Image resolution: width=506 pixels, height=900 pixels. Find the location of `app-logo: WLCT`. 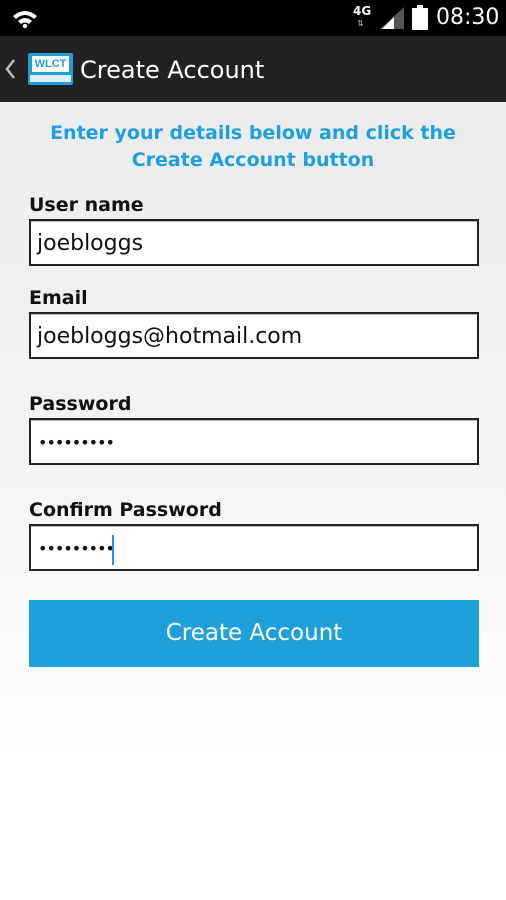

app-logo: WLCT is located at coordinates (50, 69).